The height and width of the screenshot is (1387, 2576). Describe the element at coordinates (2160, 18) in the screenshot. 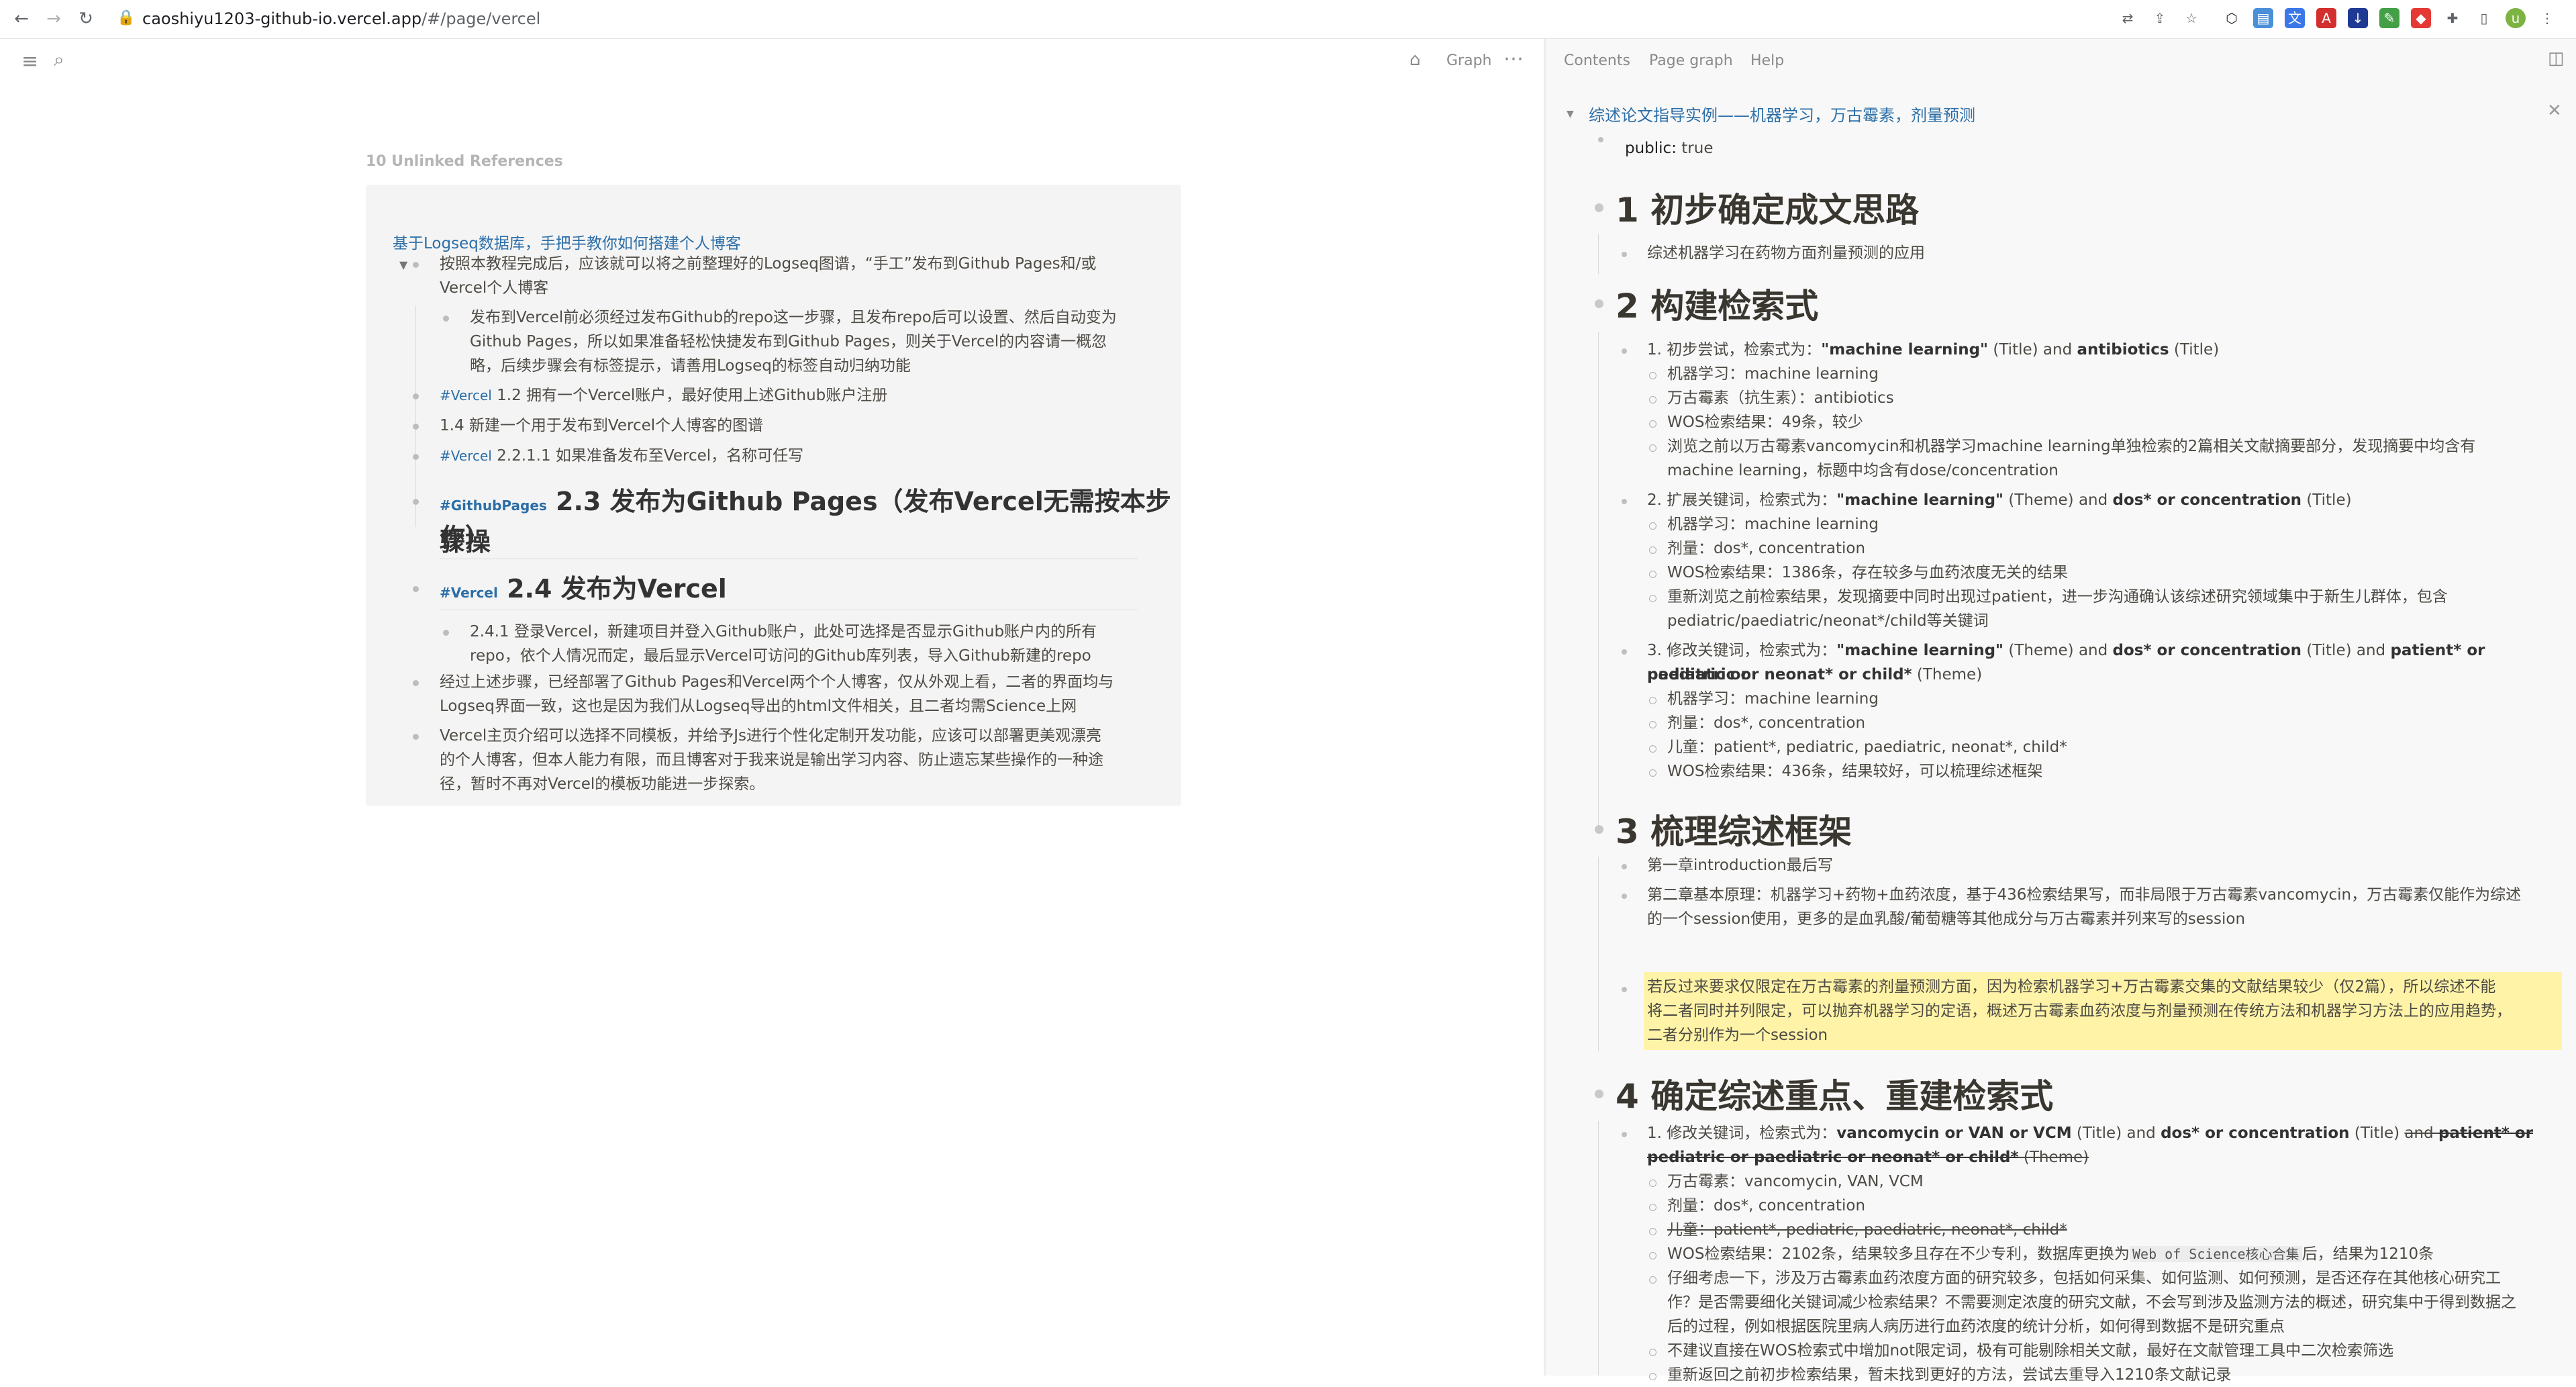

I see `share-icon: ⇪` at that location.